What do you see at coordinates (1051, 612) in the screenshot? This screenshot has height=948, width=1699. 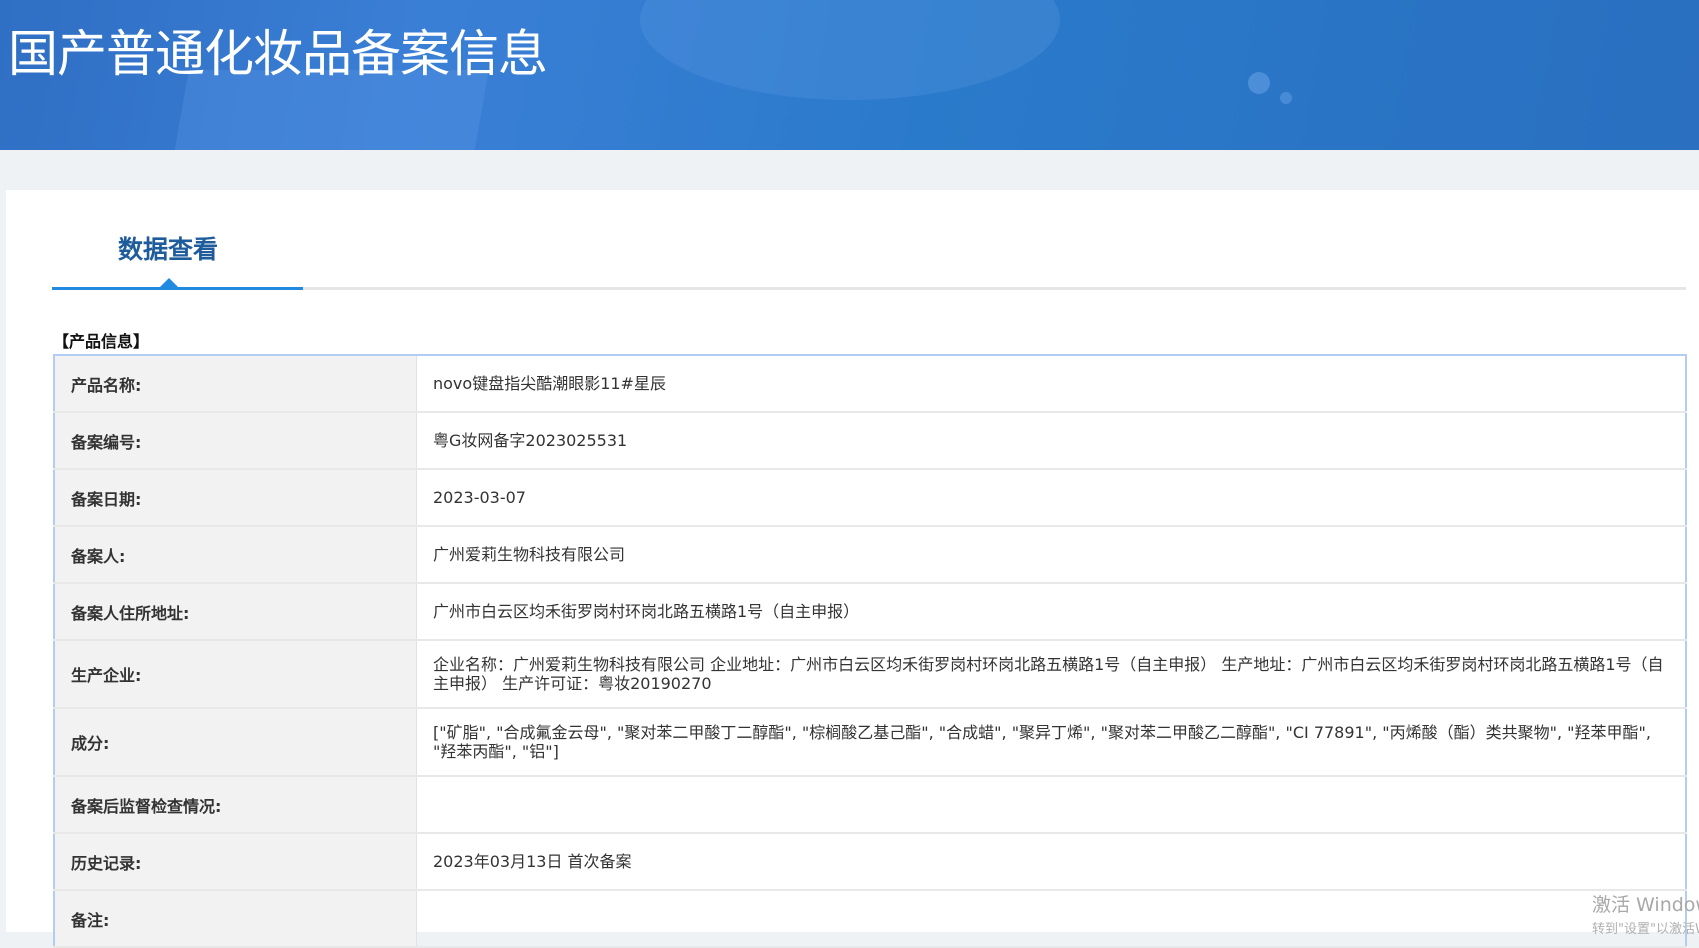 I see `field-value: 广州市白云区均禾街罗岗村环岗北路五横路1号（自主申报）` at bounding box center [1051, 612].